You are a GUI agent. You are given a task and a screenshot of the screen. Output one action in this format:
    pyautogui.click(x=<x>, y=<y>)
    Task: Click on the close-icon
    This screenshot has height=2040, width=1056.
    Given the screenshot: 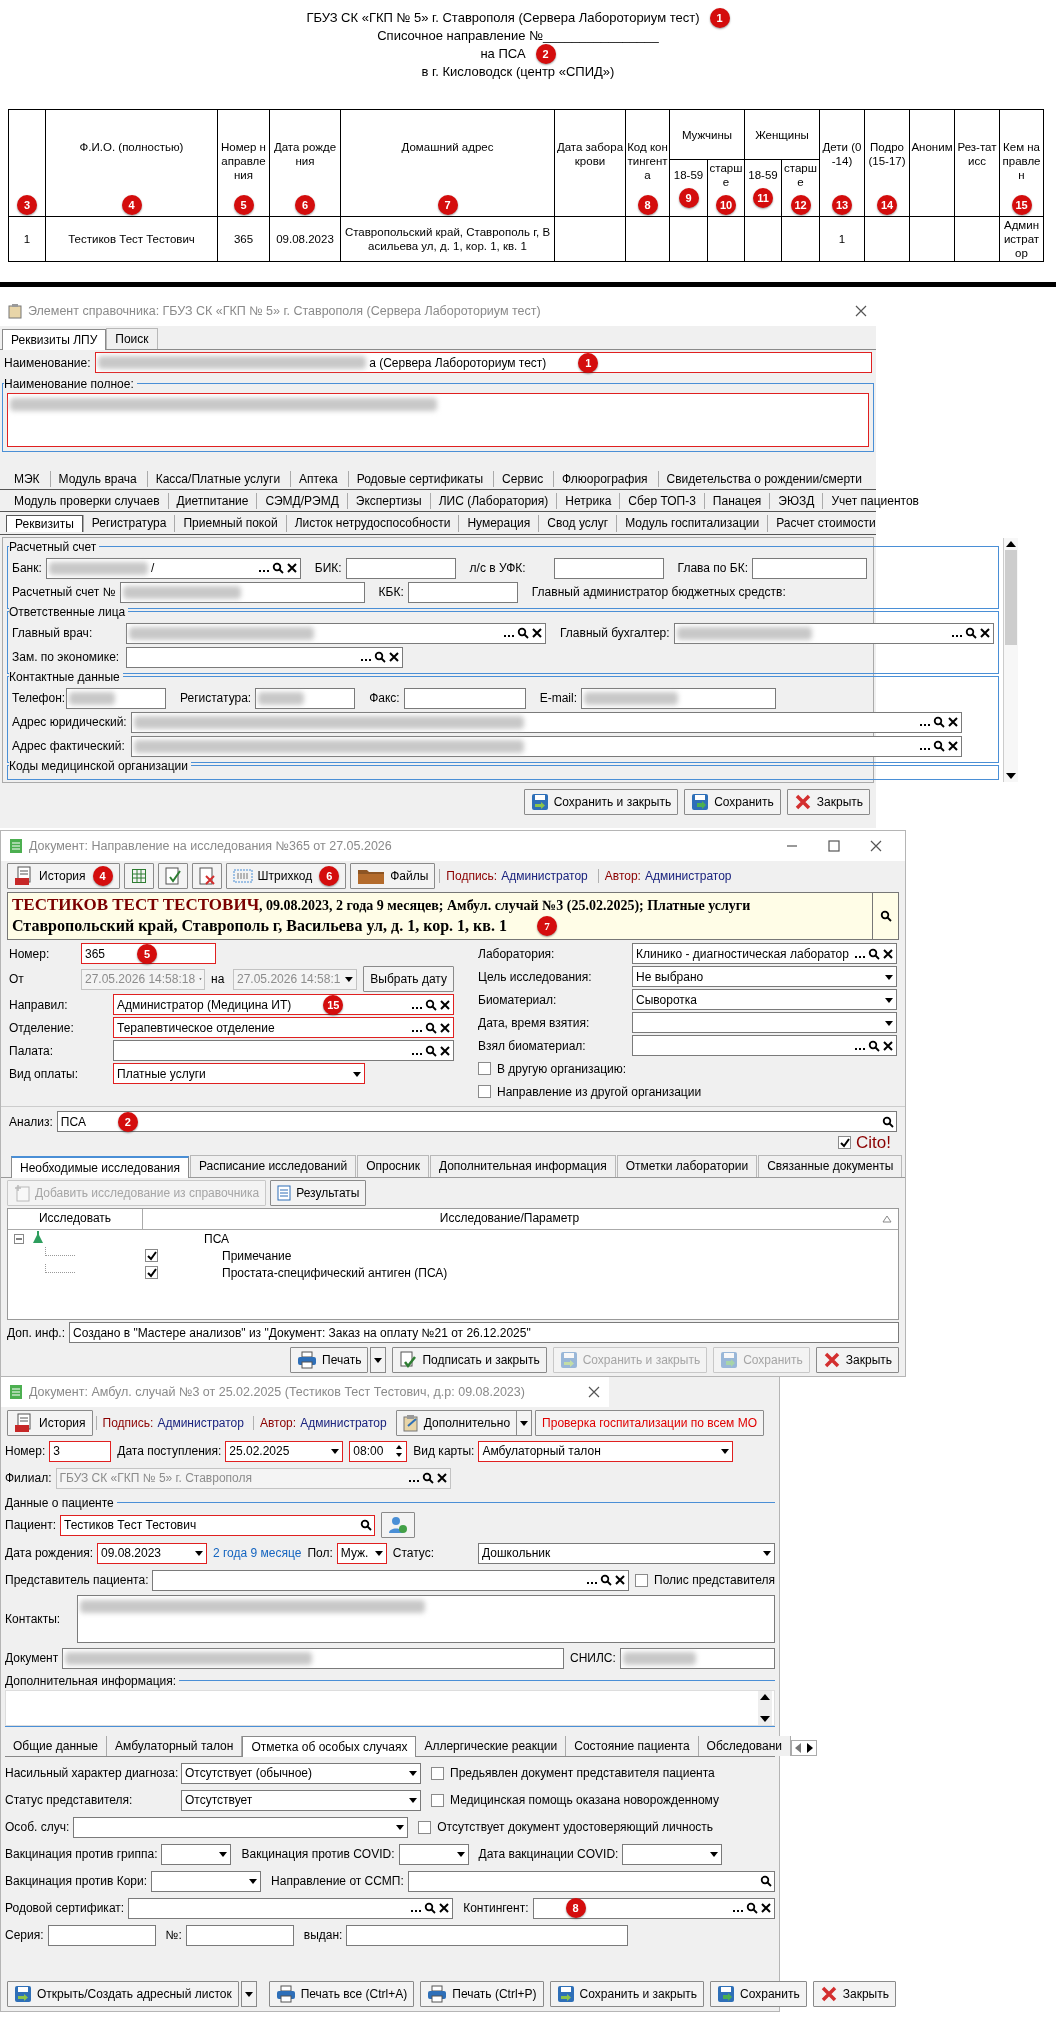 What is the action you would take?
    pyautogui.click(x=876, y=846)
    